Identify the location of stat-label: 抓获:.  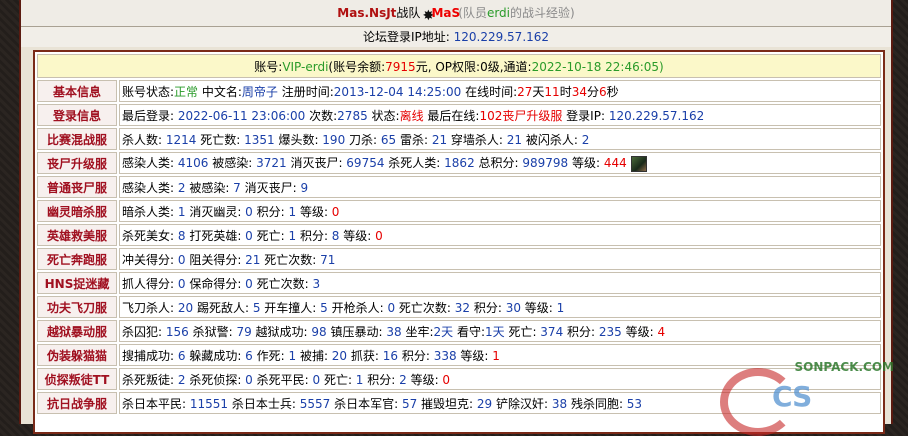
(363, 355).